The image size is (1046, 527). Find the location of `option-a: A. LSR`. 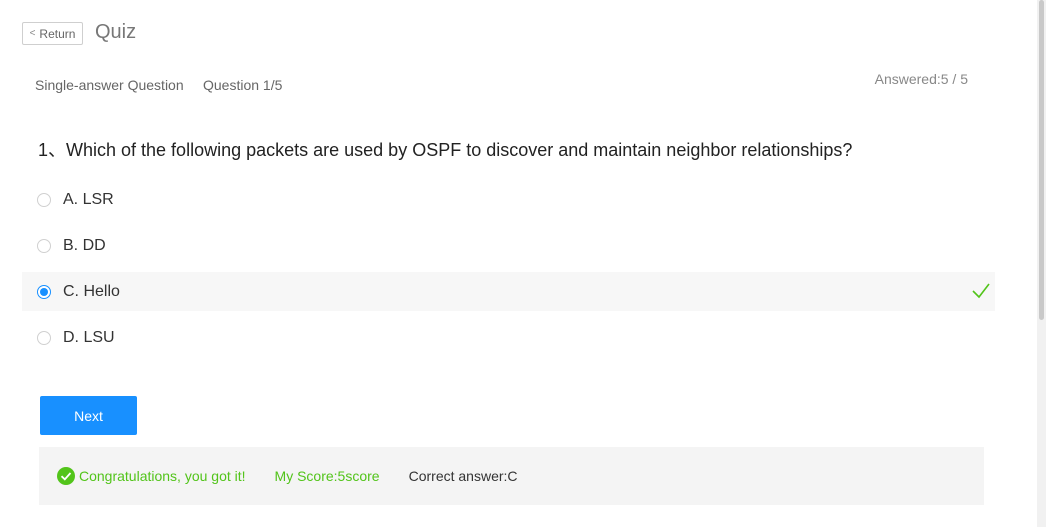

option-a: A. LSR is located at coordinates (508, 199).